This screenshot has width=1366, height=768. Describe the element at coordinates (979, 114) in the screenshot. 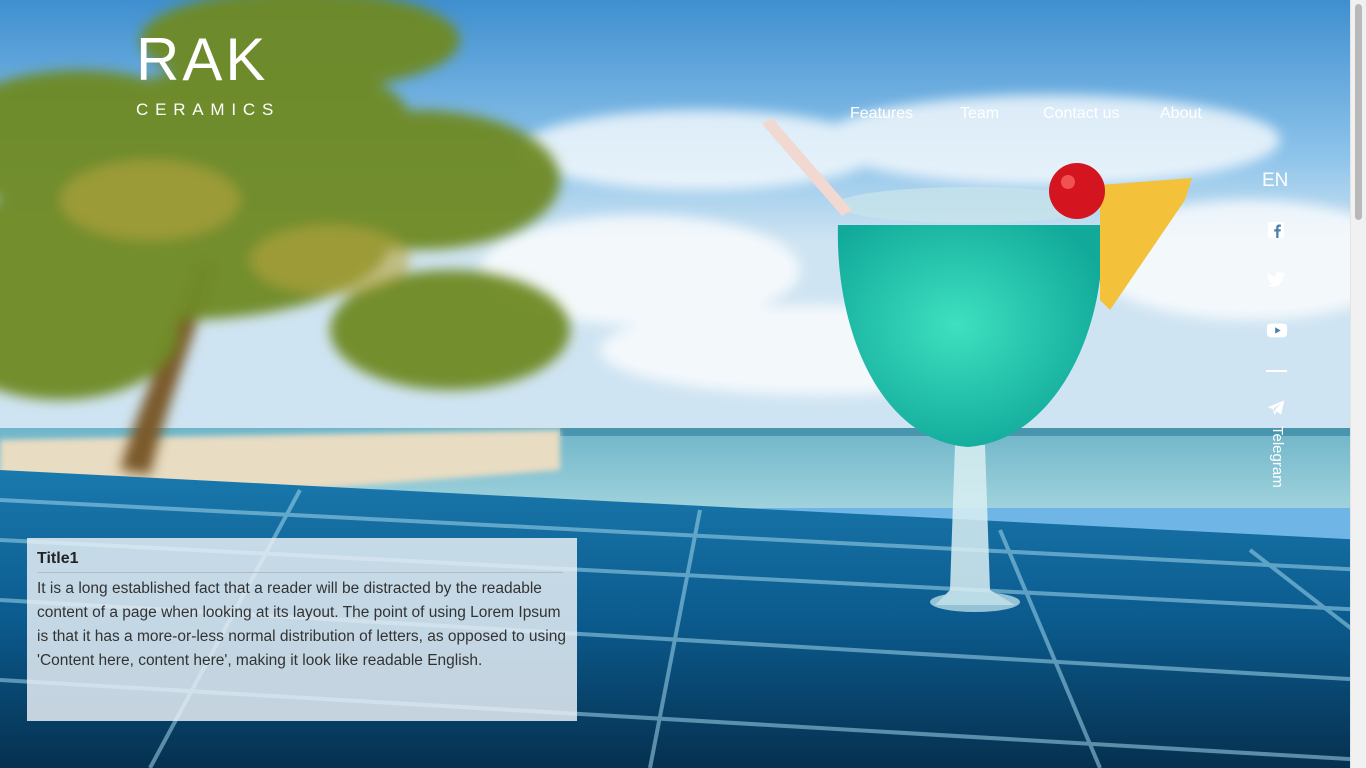

I see `nav-item-team: Team` at that location.